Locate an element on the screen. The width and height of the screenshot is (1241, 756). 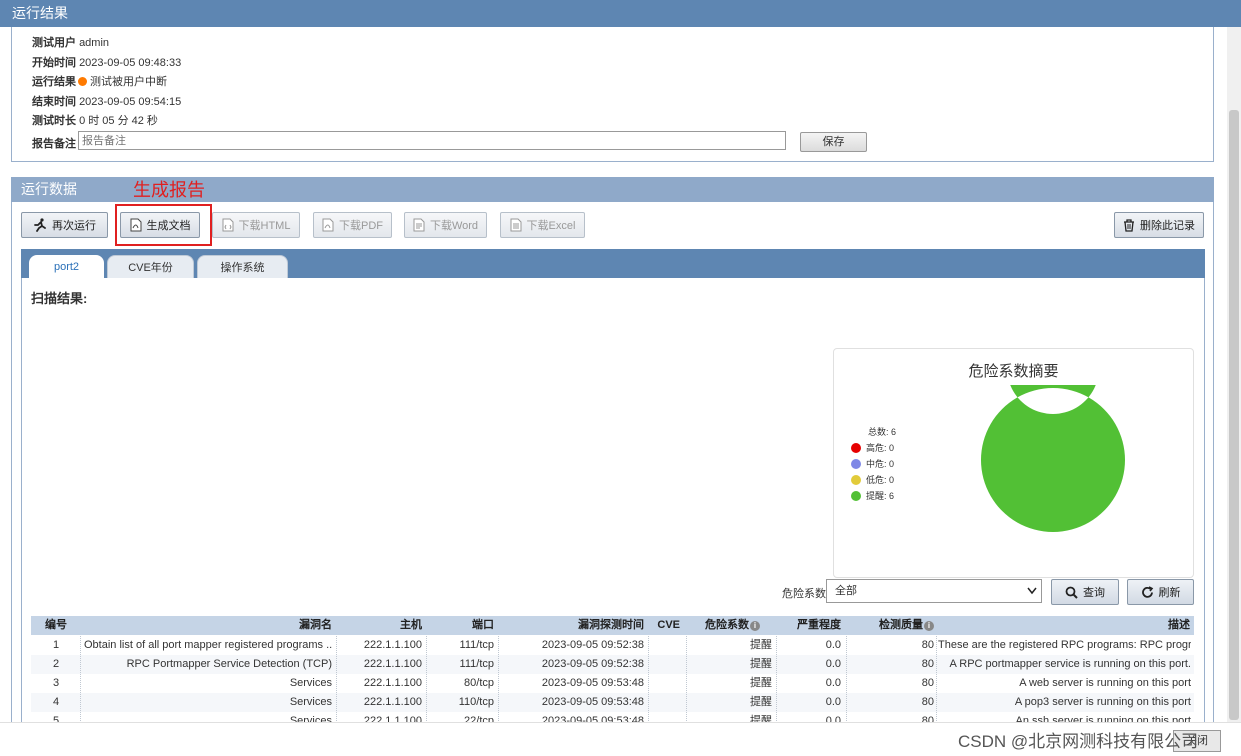
legend-item-high: 高危: 0 is located at coordinates (872, 447).